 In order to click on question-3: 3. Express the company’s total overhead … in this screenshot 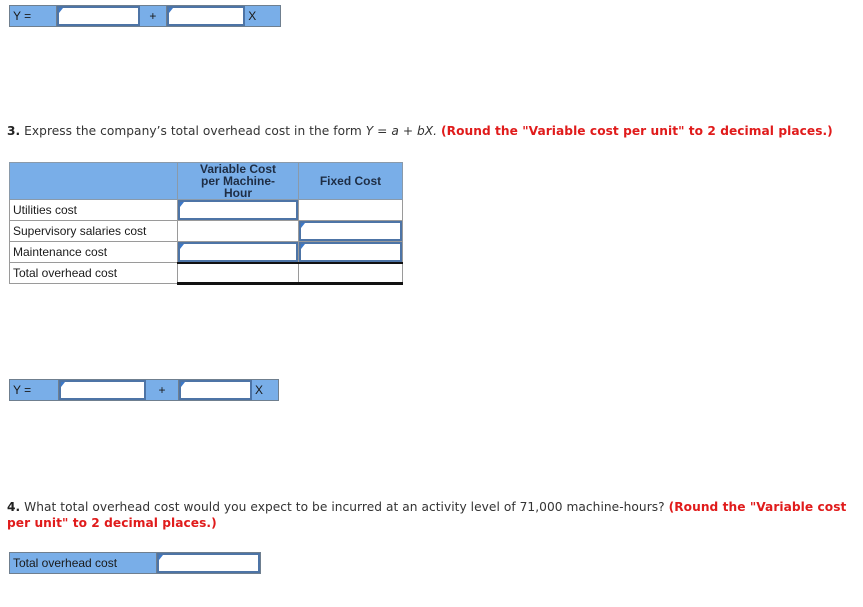, I will do `click(420, 131)`.